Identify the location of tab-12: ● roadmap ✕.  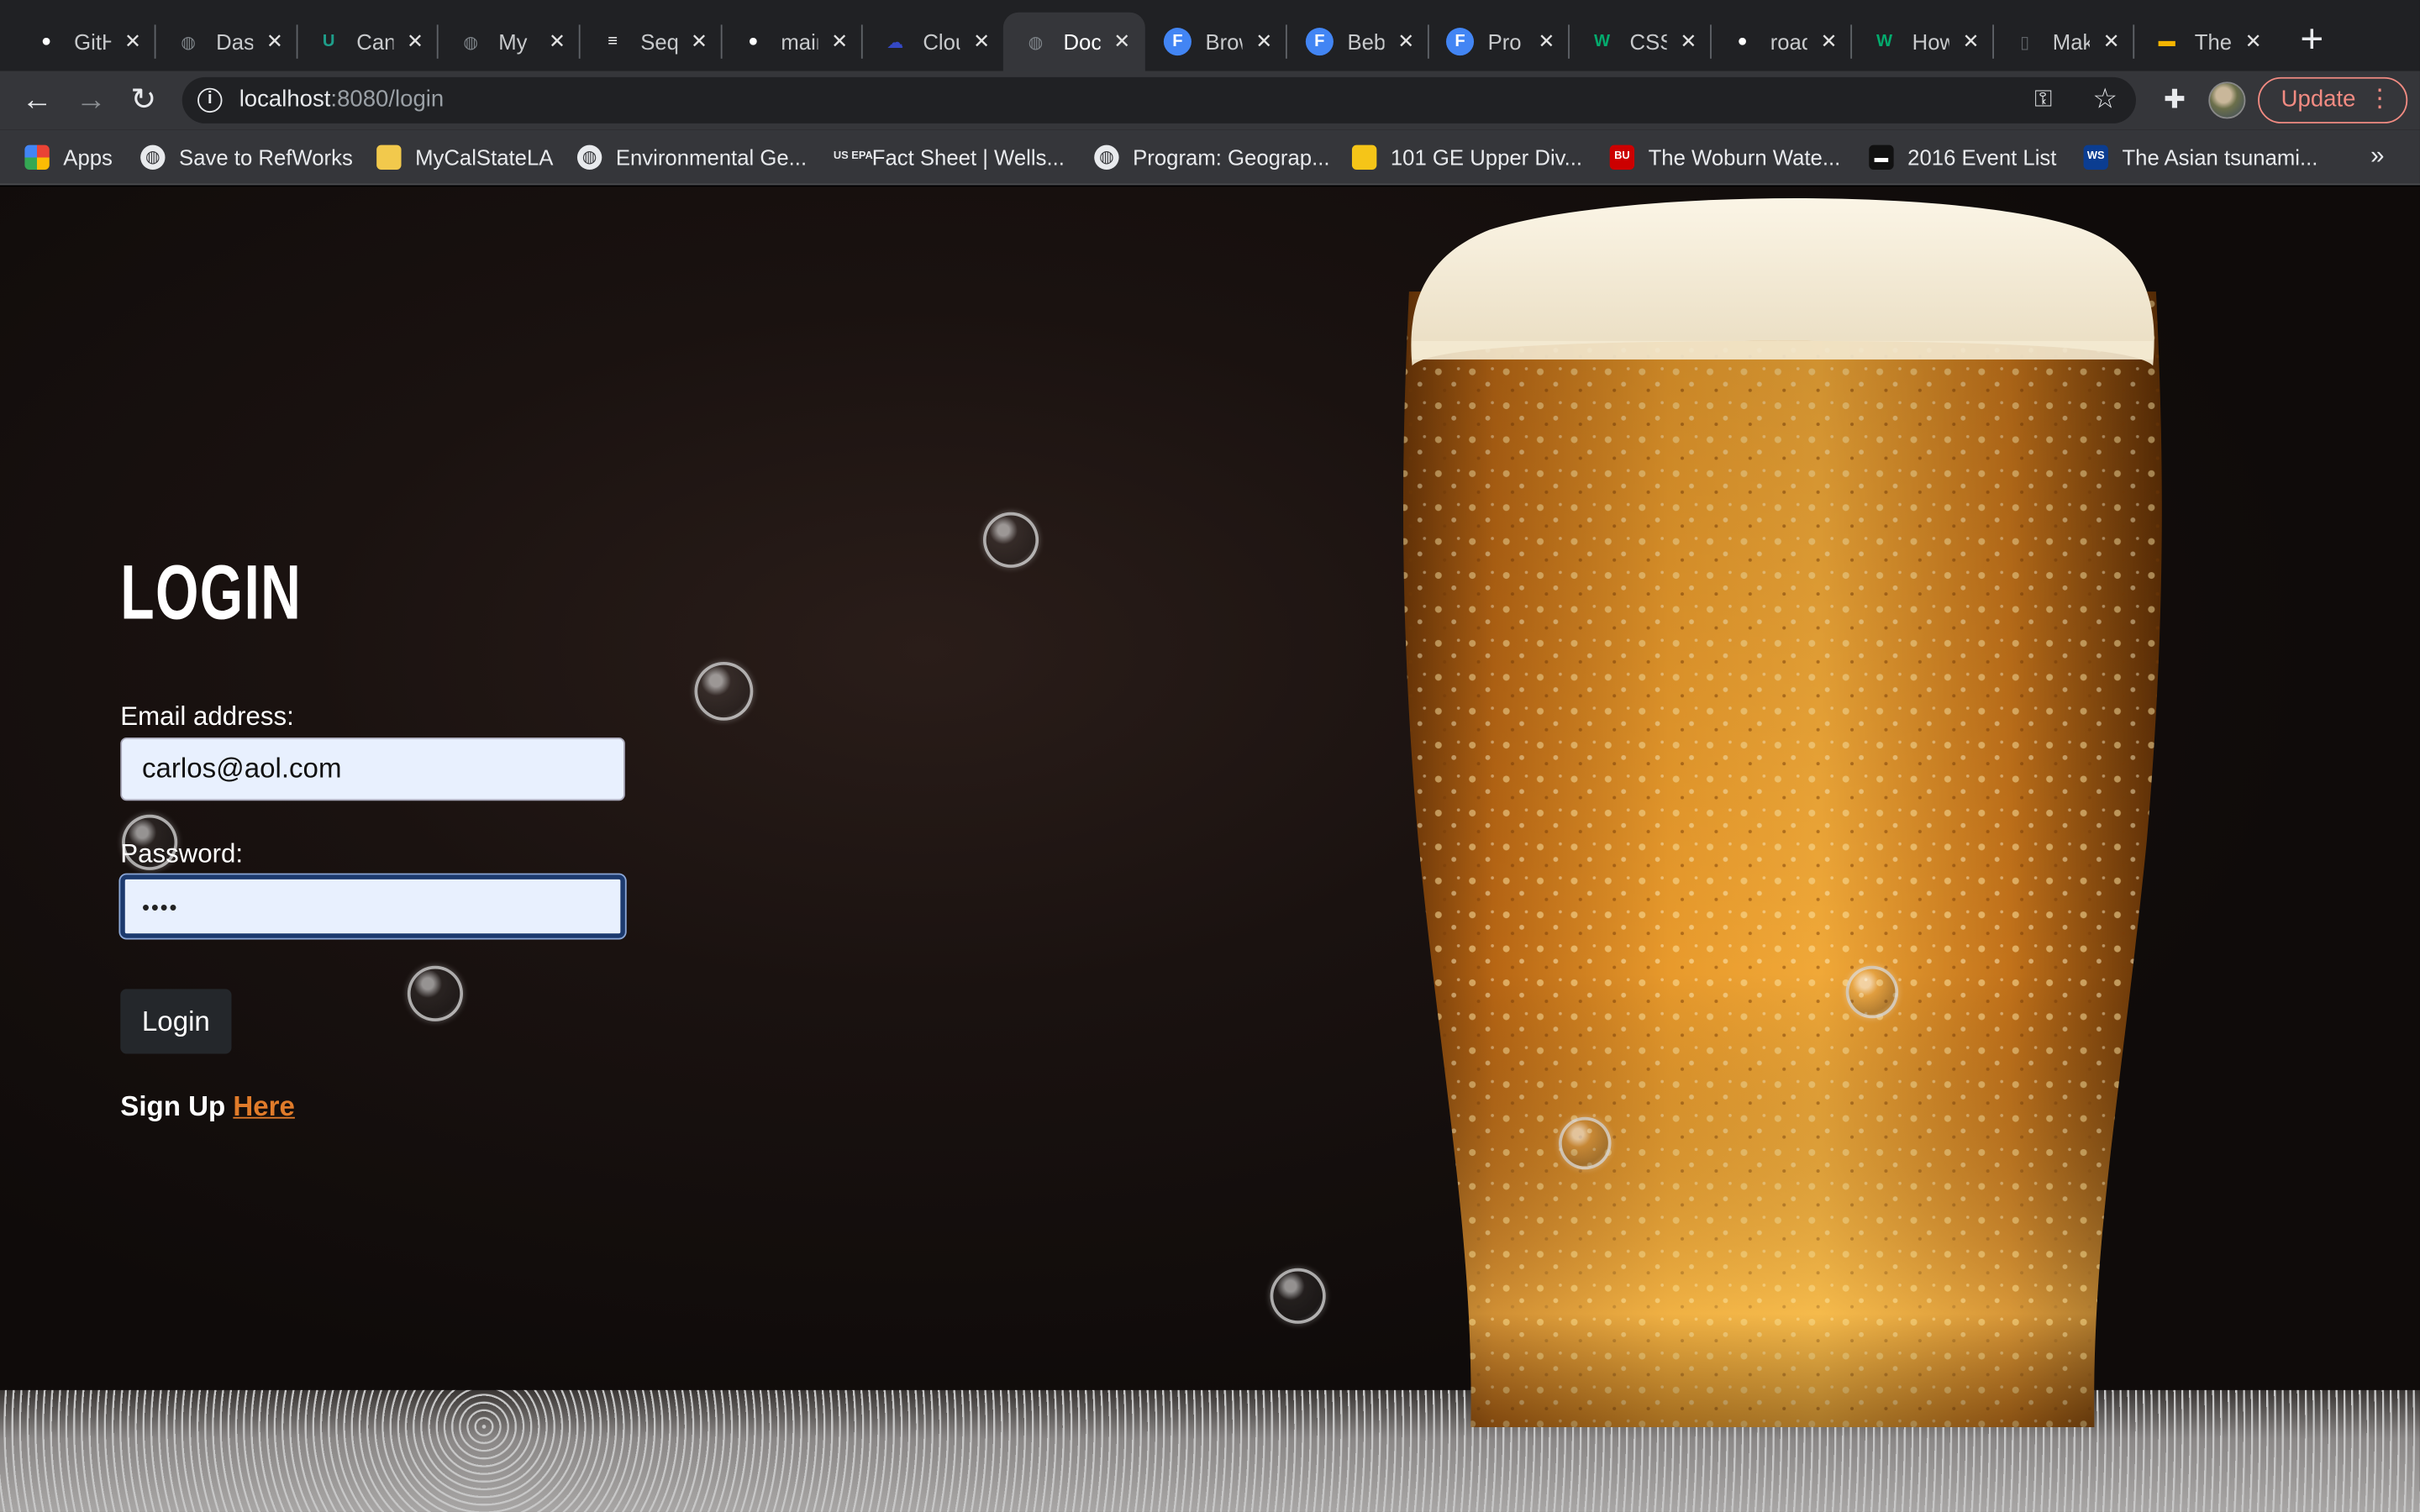
(1782, 42).